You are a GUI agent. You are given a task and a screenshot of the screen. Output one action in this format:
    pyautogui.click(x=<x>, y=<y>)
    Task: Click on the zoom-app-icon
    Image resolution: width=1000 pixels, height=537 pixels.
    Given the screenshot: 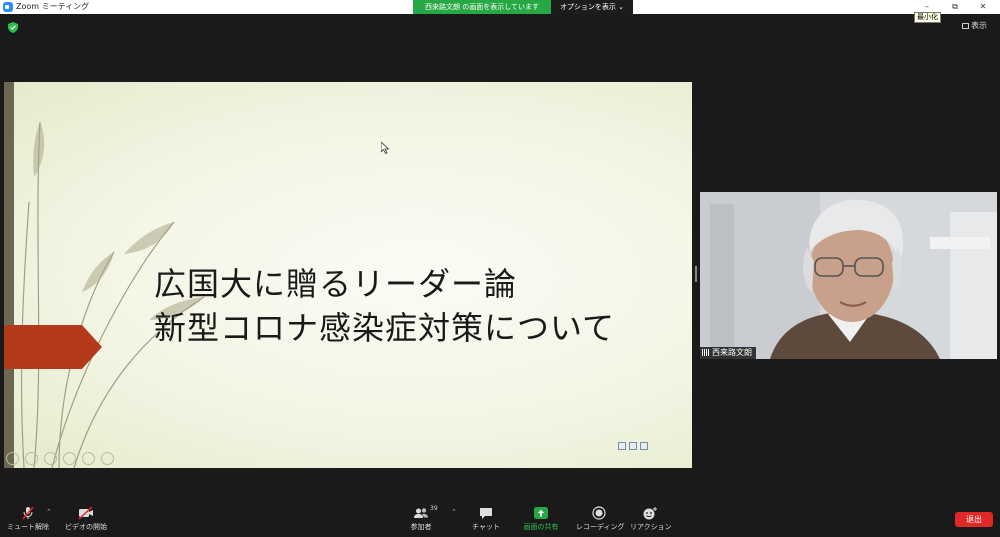 What is the action you would take?
    pyautogui.click(x=8, y=7)
    